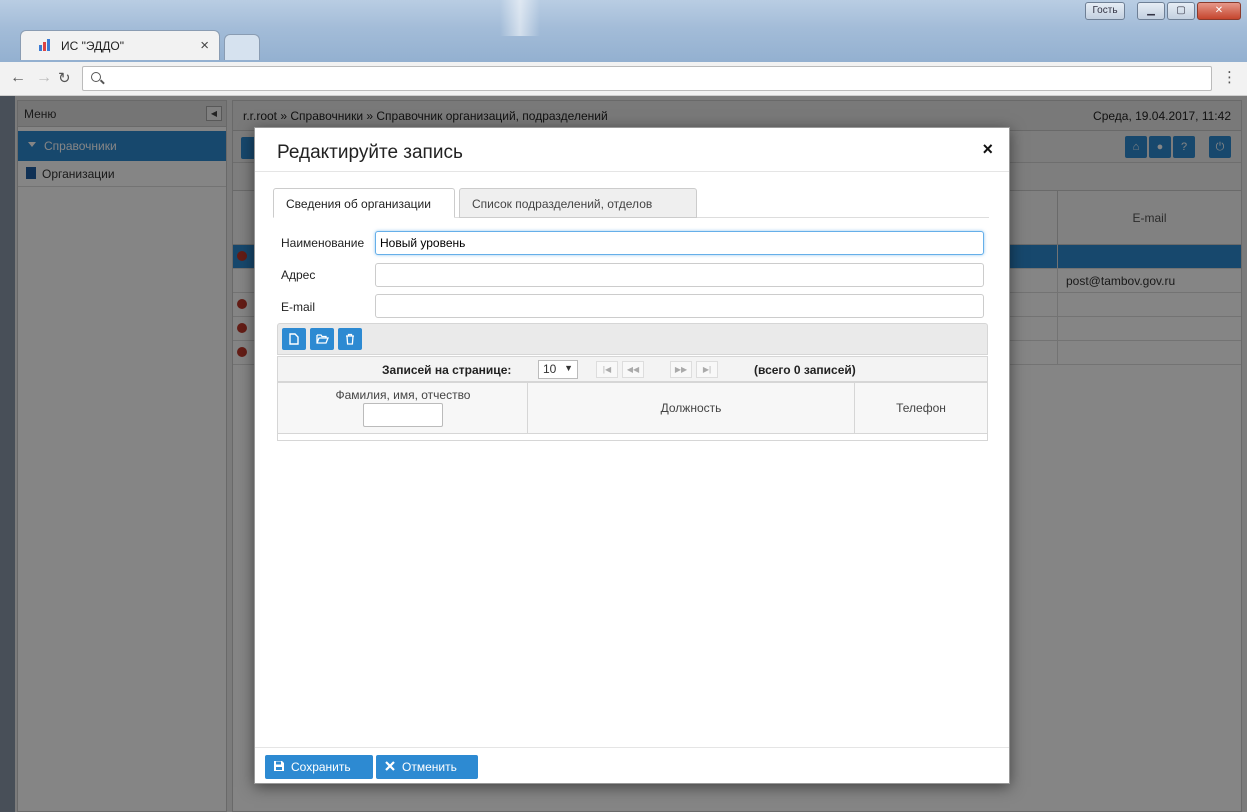 This screenshot has width=1247, height=812. What do you see at coordinates (18, 78) in the screenshot?
I see `back-arrow-icon: ←` at bounding box center [18, 78].